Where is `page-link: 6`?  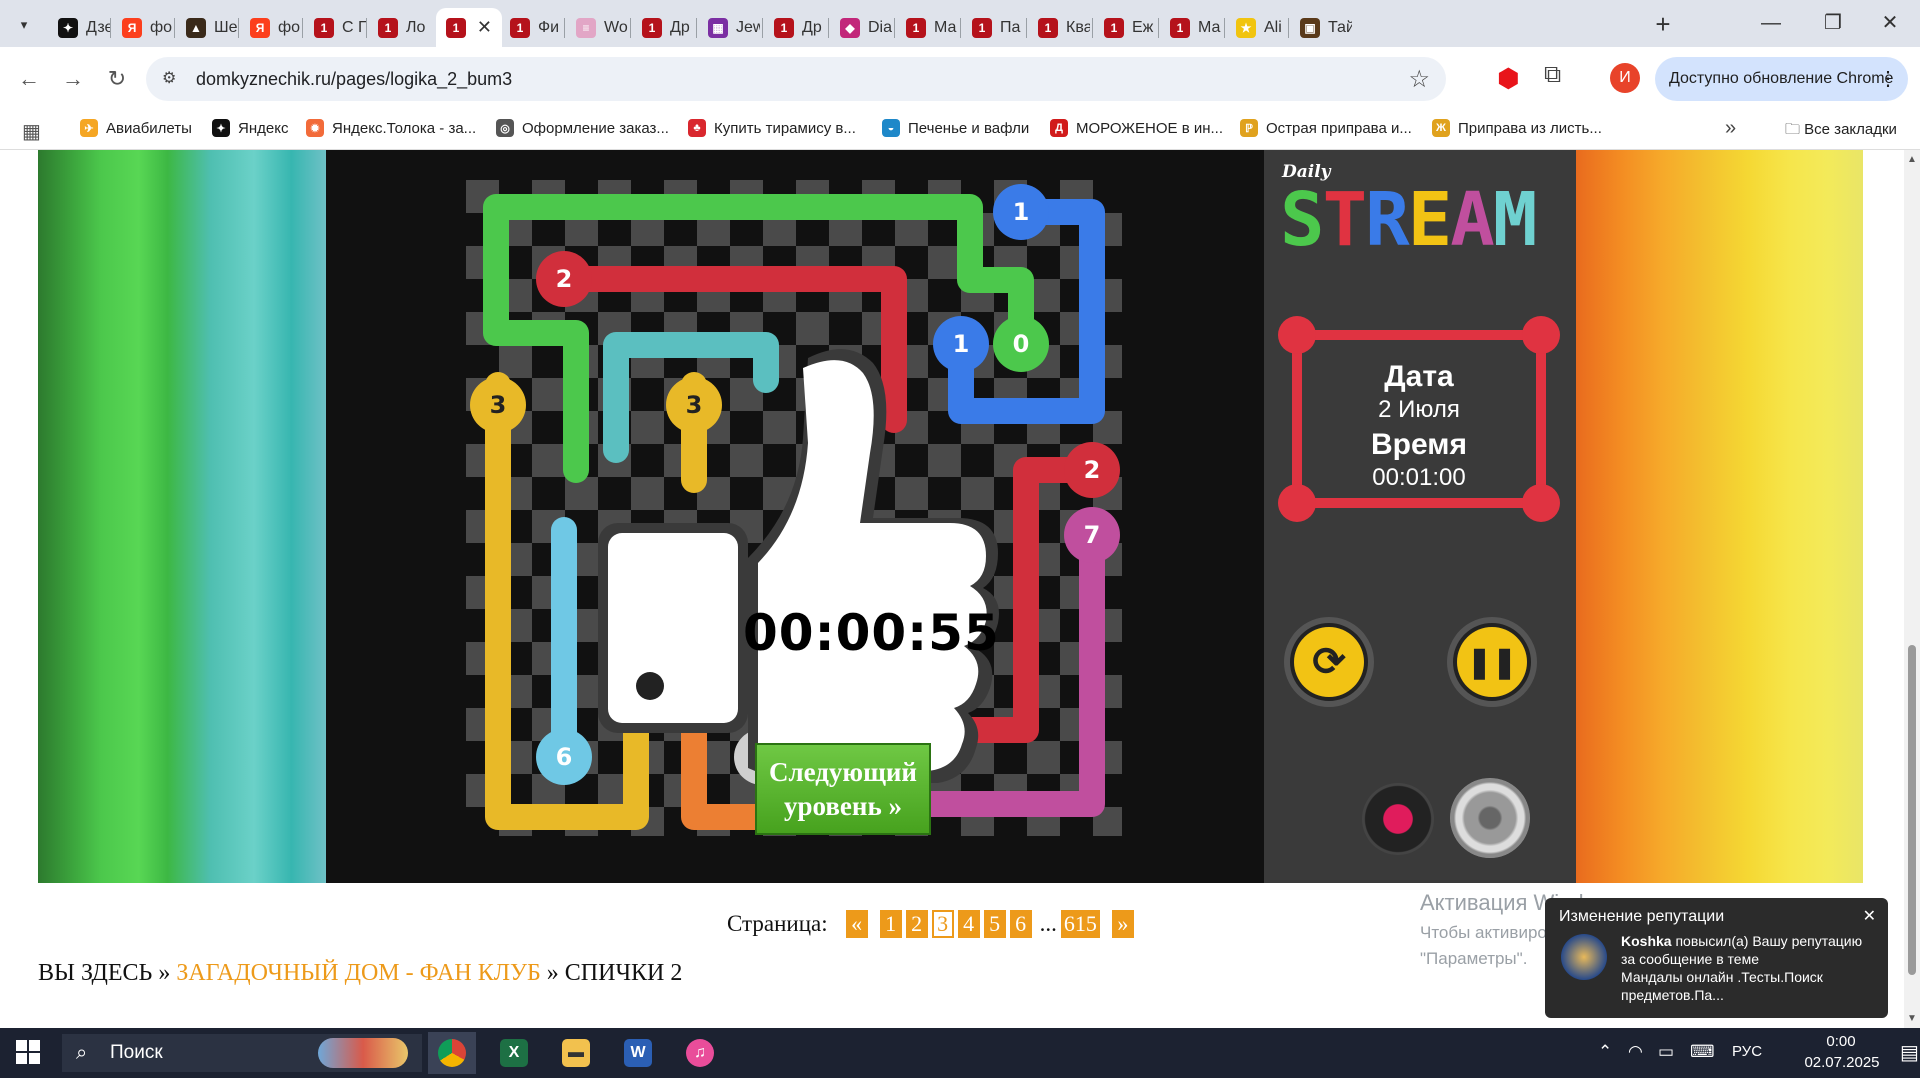
page-link: 6 is located at coordinates (1020, 924).